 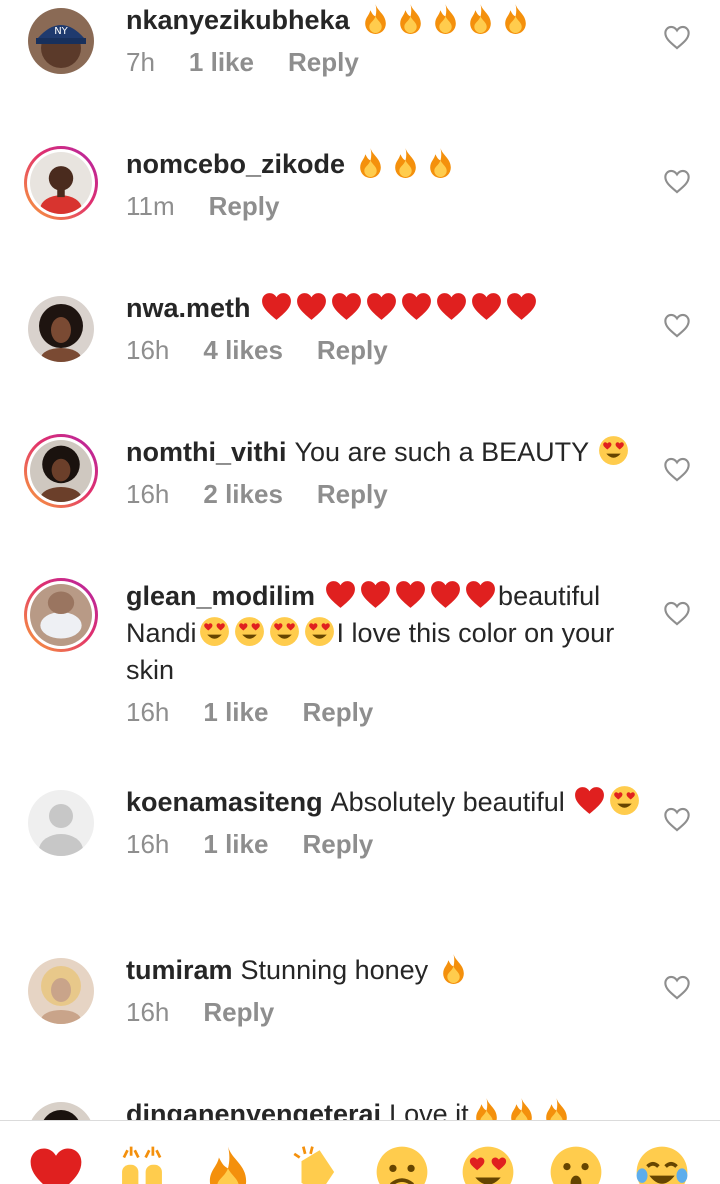 I want to click on raising-hands-icon, so click(x=142, y=1163).